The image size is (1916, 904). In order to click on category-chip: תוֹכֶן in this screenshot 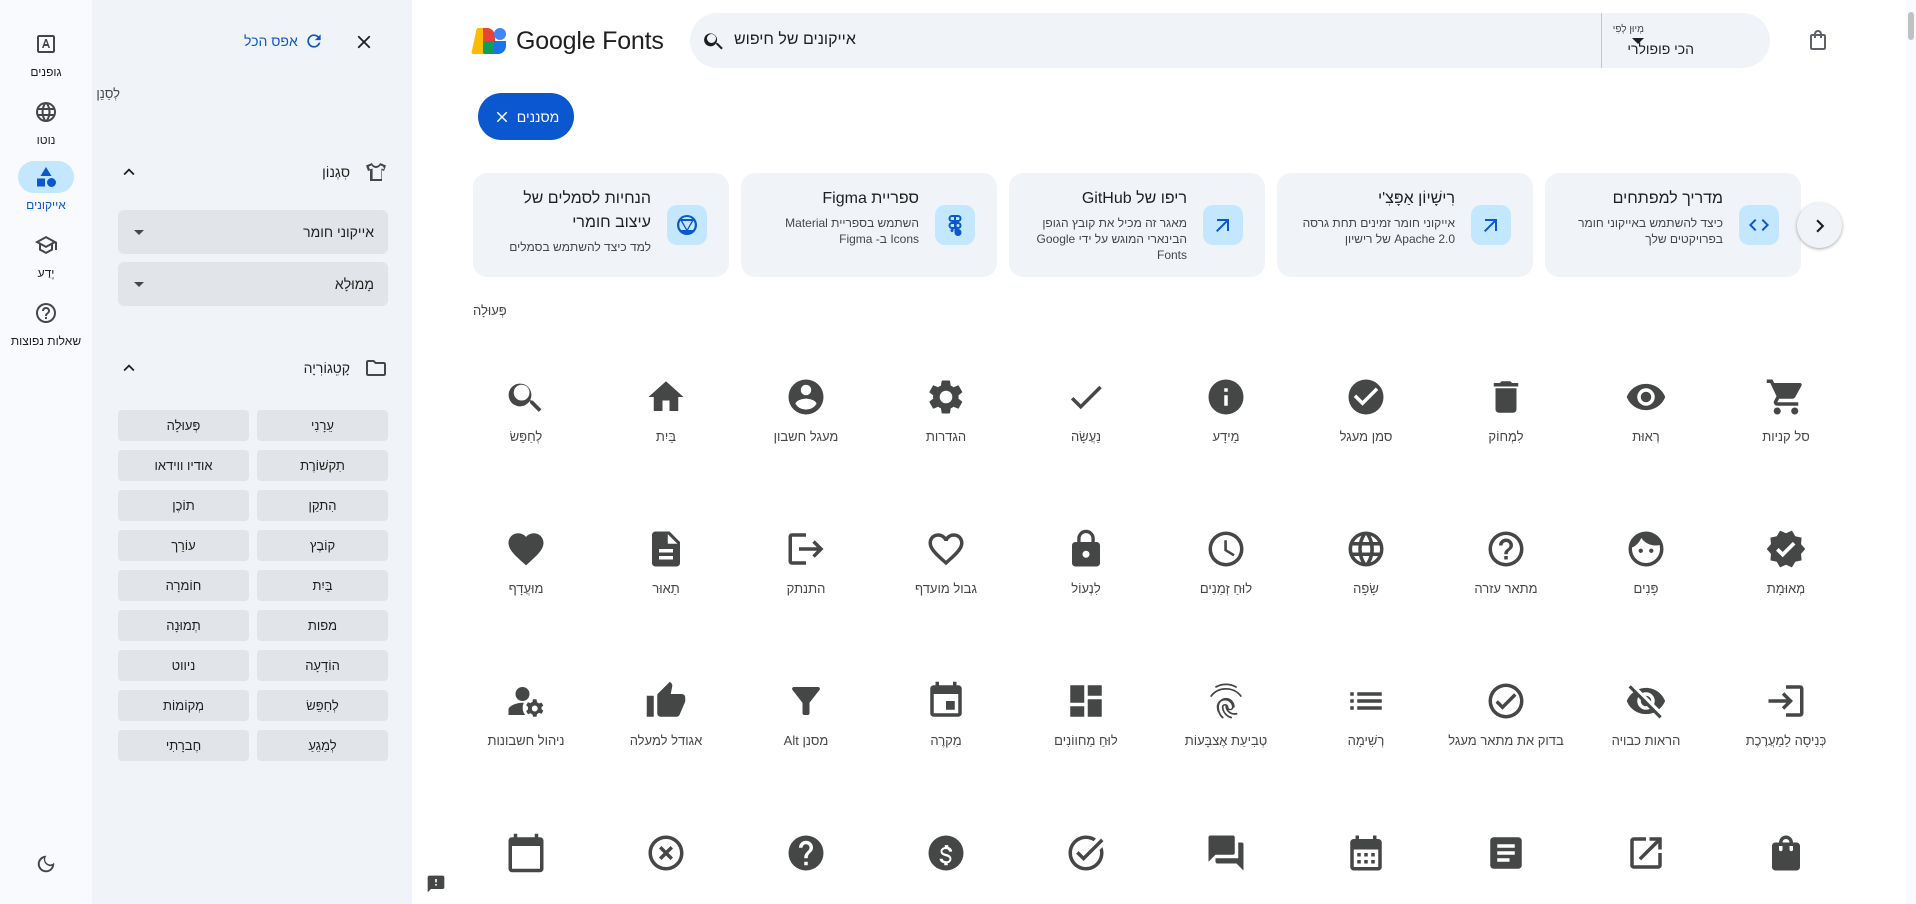, I will do `click(183, 505)`.